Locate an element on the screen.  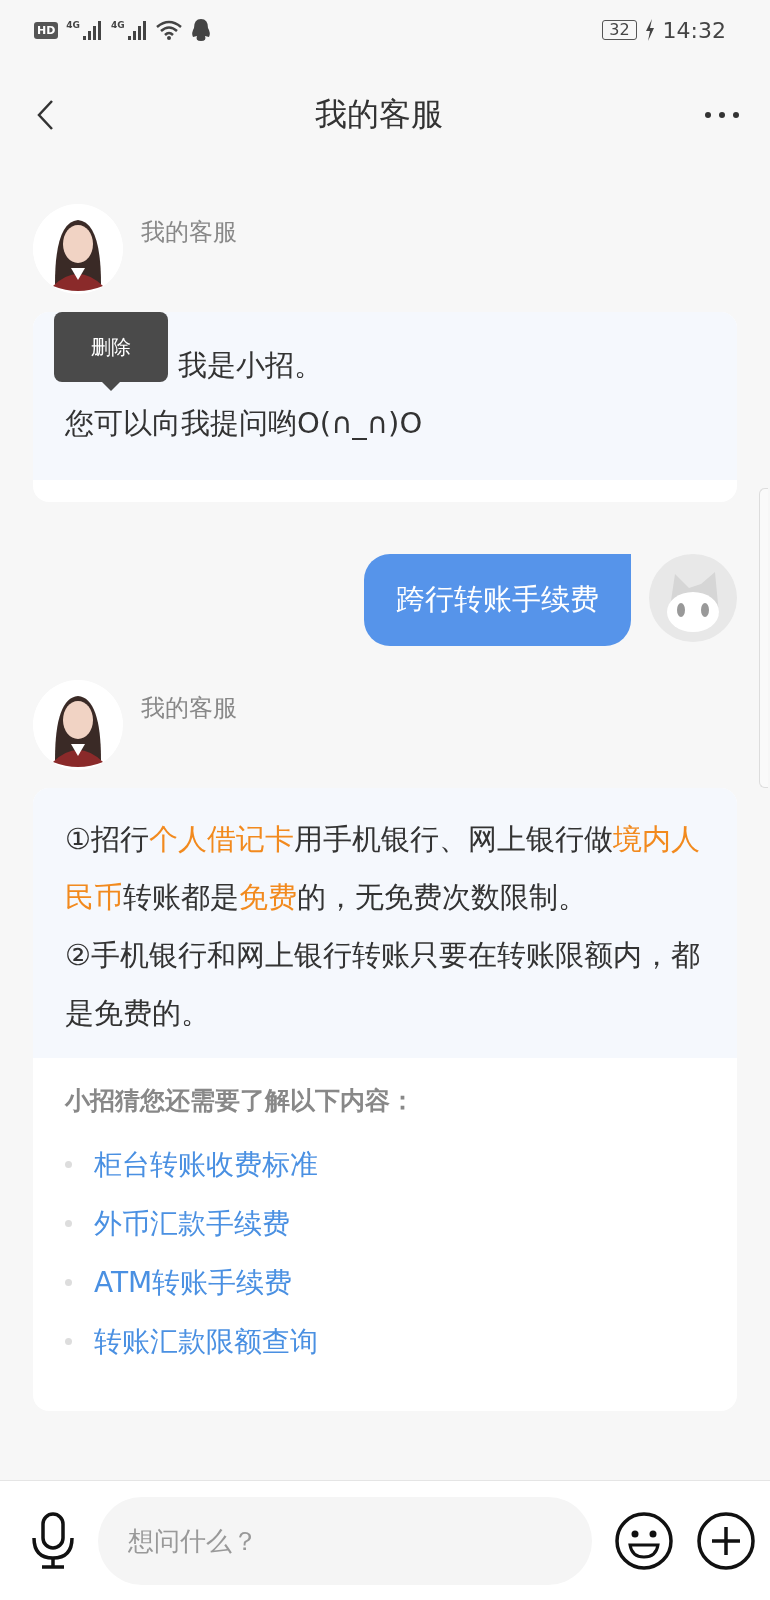
hd-badge: HD is located at coordinates (46, 30).